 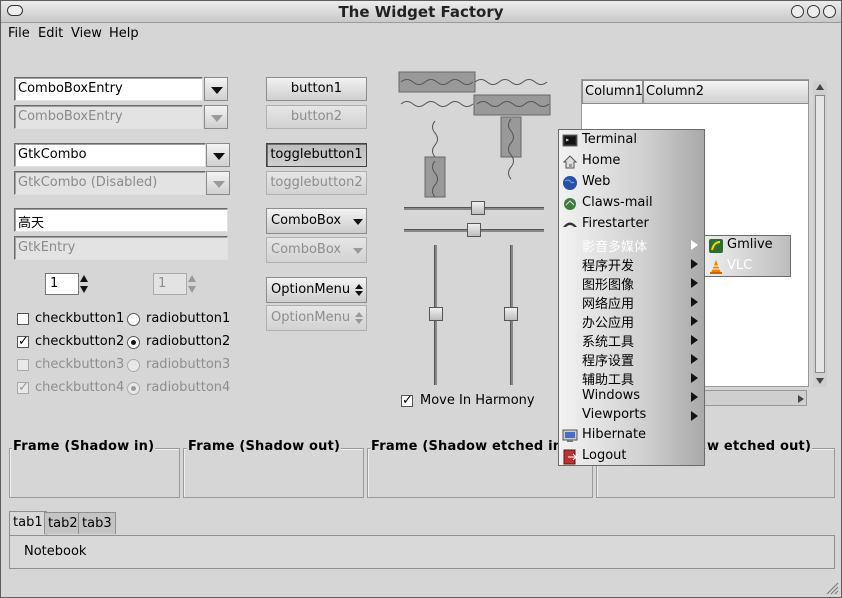 I want to click on move-in-harmony-label: Move In Harmony, so click(x=477, y=400).